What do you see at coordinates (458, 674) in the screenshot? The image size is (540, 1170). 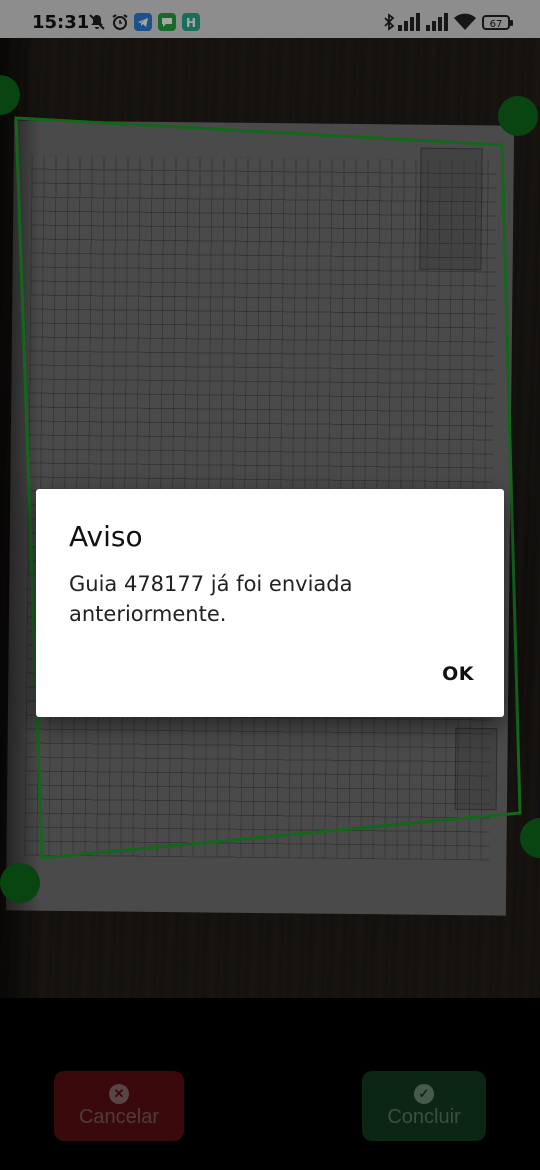 I see `ok-button: OK` at bounding box center [458, 674].